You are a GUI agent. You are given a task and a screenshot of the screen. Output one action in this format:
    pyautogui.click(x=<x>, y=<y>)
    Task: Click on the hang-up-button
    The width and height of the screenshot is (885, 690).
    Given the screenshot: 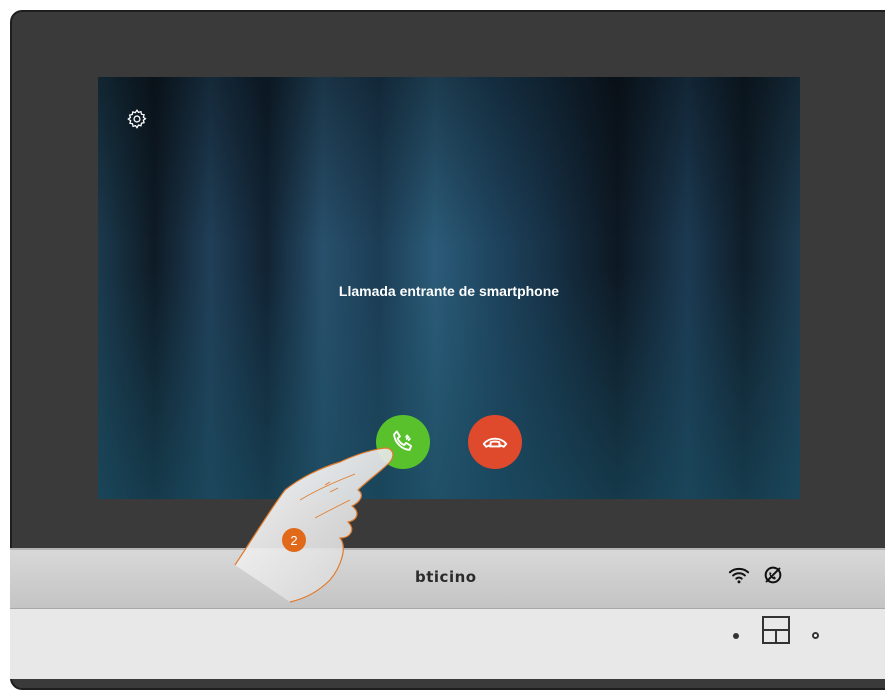 What is the action you would take?
    pyautogui.click(x=495, y=442)
    